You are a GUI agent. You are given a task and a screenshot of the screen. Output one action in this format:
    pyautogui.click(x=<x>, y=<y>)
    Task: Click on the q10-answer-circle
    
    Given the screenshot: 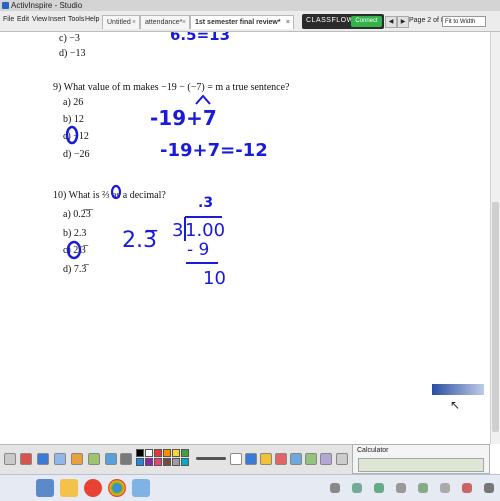 What is the action you would take?
    pyautogui.click(x=74, y=250)
    